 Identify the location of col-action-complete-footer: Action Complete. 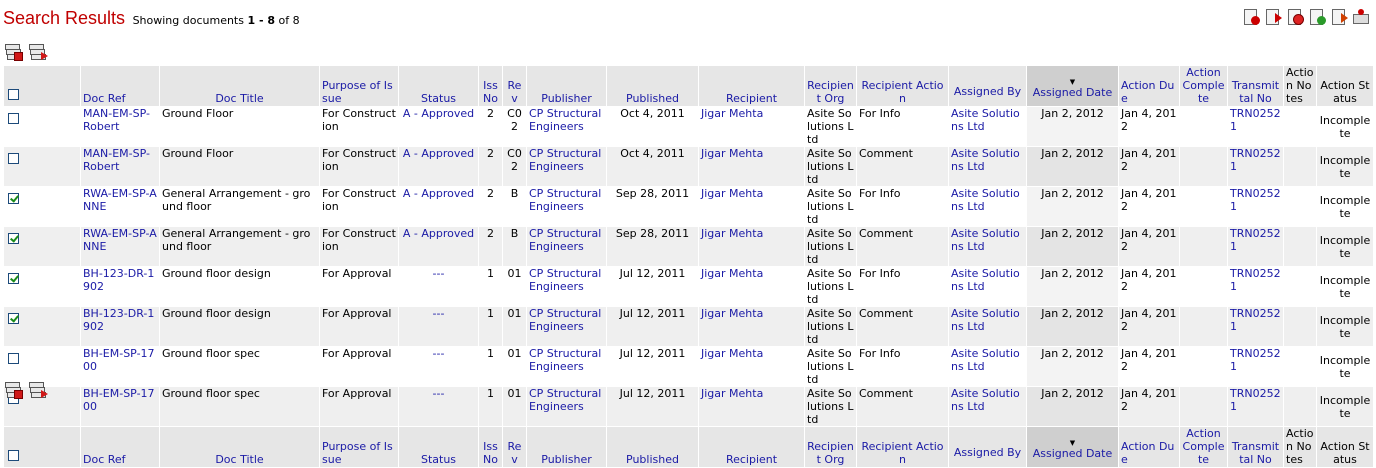
(1203, 447).